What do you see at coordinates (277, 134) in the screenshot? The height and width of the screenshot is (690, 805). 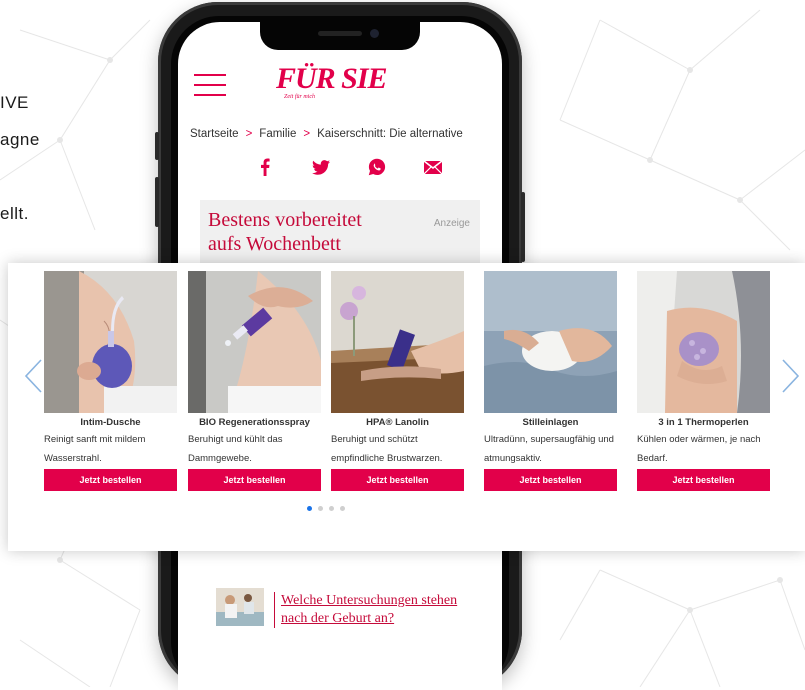 I see `breadcrumb-item-family: Familie` at bounding box center [277, 134].